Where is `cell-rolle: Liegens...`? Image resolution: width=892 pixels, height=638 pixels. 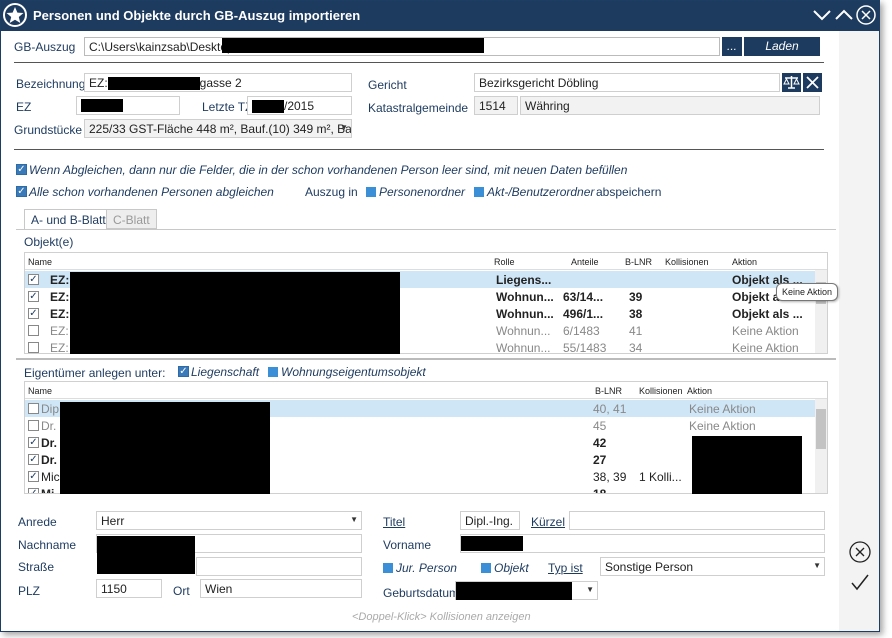
cell-rolle: Liegens... is located at coordinates (524, 280).